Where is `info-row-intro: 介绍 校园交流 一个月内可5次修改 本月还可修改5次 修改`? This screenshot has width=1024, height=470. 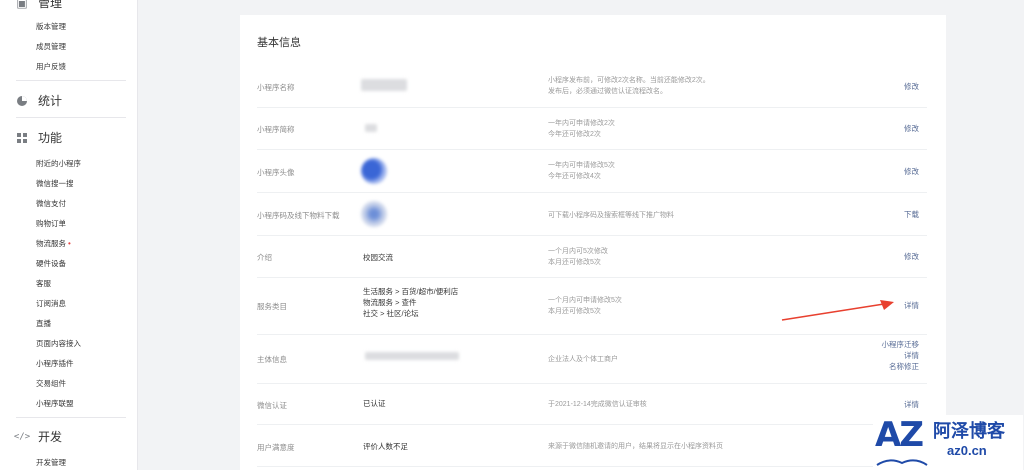 info-row-intro: 介绍 校园交流 一个月内可5次修改 本月还可修改5次 修改 is located at coordinates (592, 257).